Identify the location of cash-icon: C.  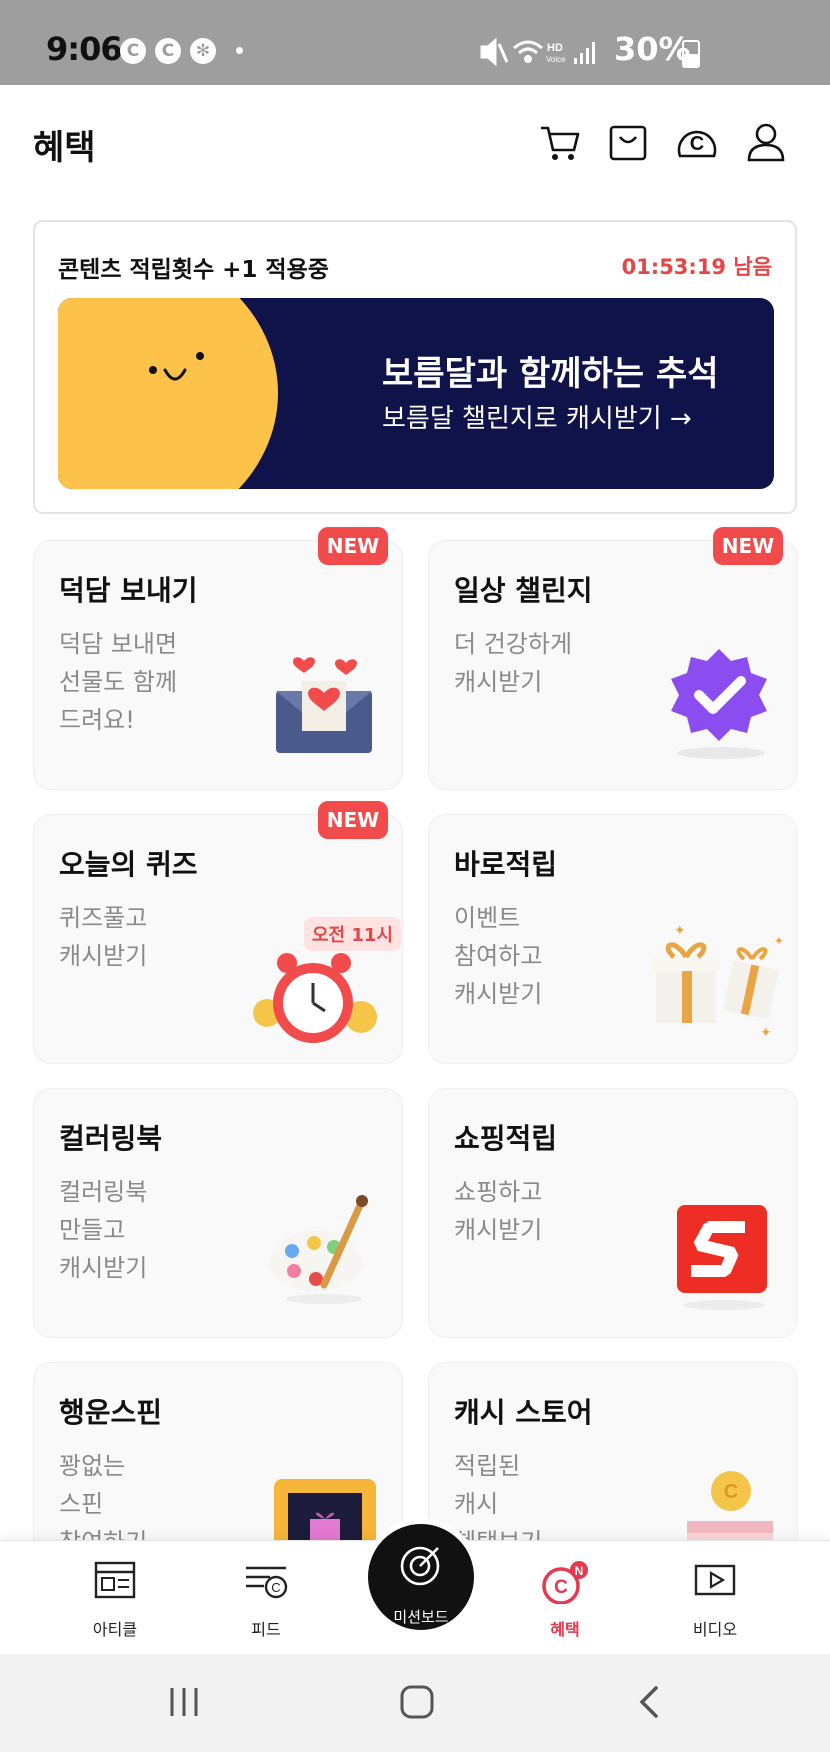
(697, 142).